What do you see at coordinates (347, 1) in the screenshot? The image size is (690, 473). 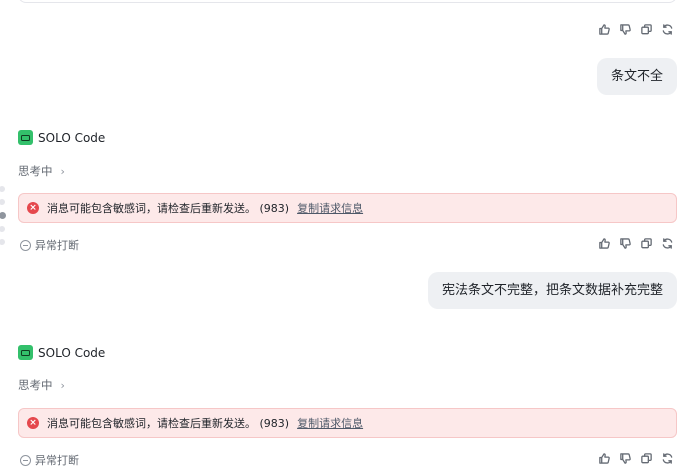 I see `previous-message-card` at bounding box center [347, 1].